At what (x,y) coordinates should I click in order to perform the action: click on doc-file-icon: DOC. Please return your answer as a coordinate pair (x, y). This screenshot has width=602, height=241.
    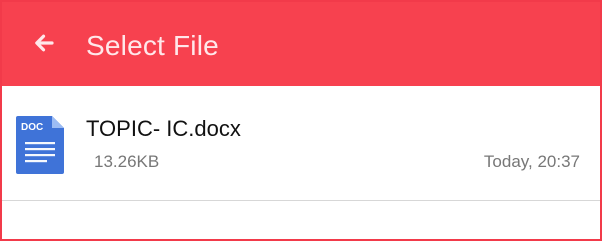
    Looking at the image, I should click on (40, 145).